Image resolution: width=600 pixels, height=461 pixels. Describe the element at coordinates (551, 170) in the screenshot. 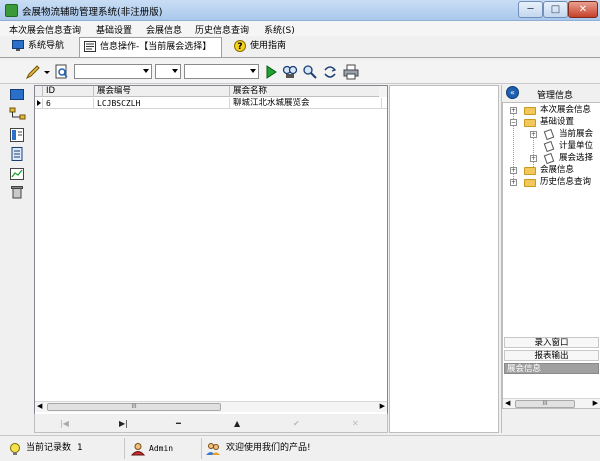

I see `tree-node-expo-info: + 会展信息` at that location.